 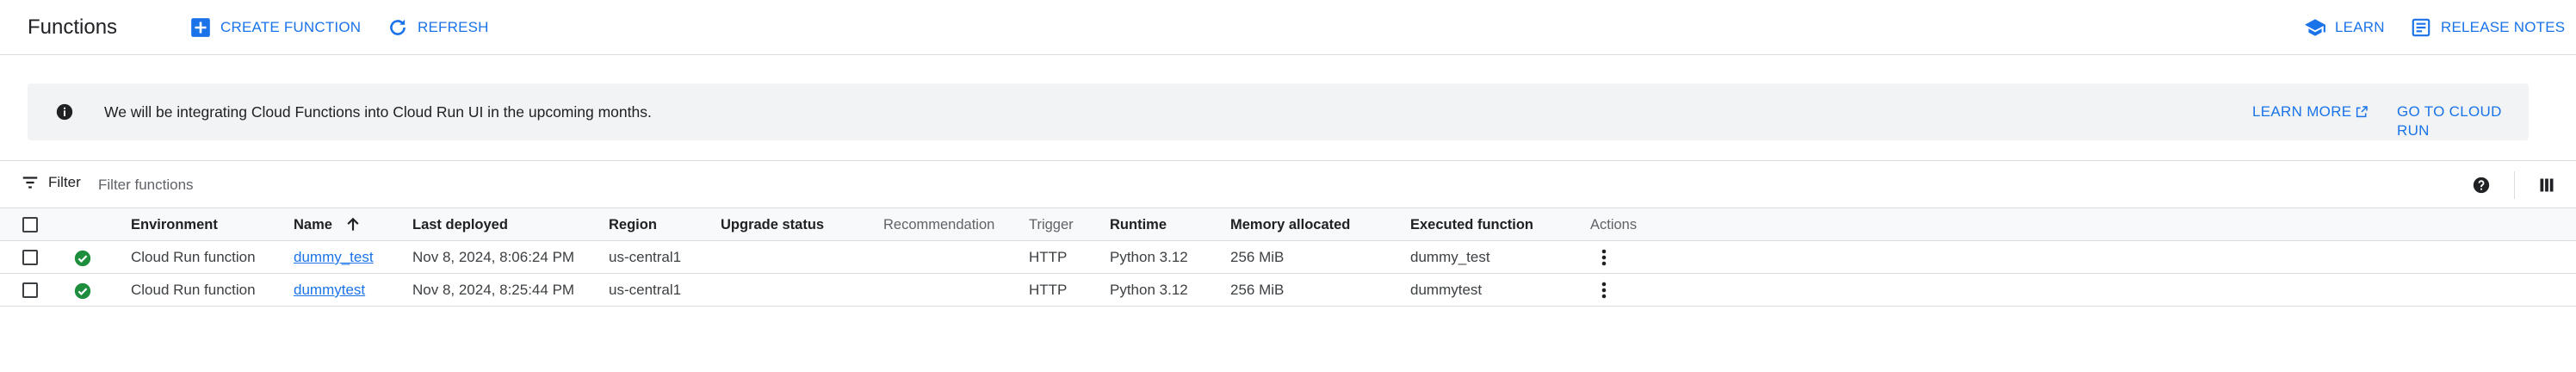 I want to click on column-header-actions: Actions, so click(x=1614, y=225).